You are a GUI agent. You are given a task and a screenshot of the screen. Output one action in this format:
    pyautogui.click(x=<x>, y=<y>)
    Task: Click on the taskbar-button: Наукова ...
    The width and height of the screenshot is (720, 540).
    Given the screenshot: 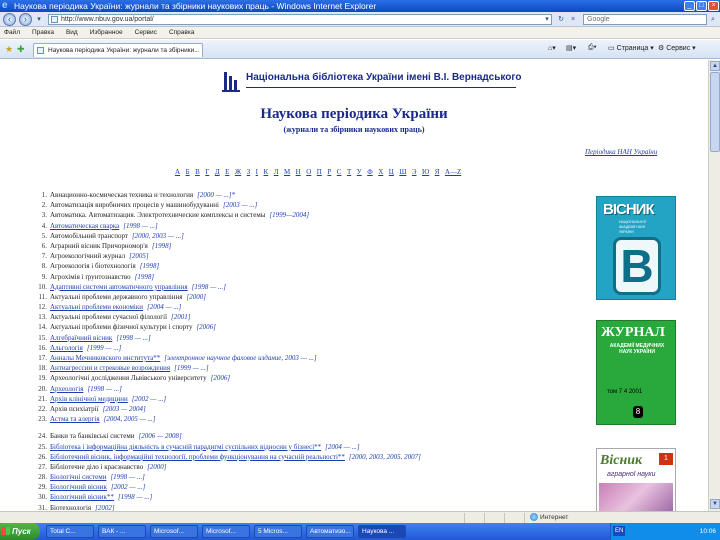 What is the action you would take?
    pyautogui.click(x=382, y=531)
    